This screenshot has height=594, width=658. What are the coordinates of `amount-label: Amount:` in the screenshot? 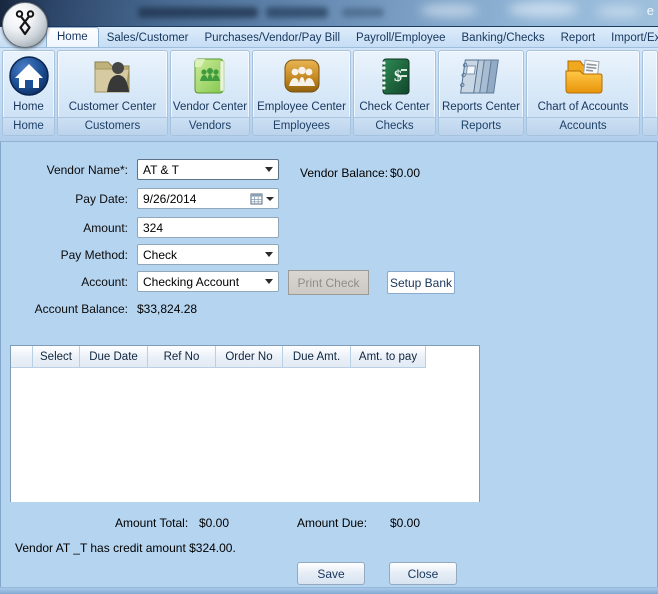 It's located at (105, 228).